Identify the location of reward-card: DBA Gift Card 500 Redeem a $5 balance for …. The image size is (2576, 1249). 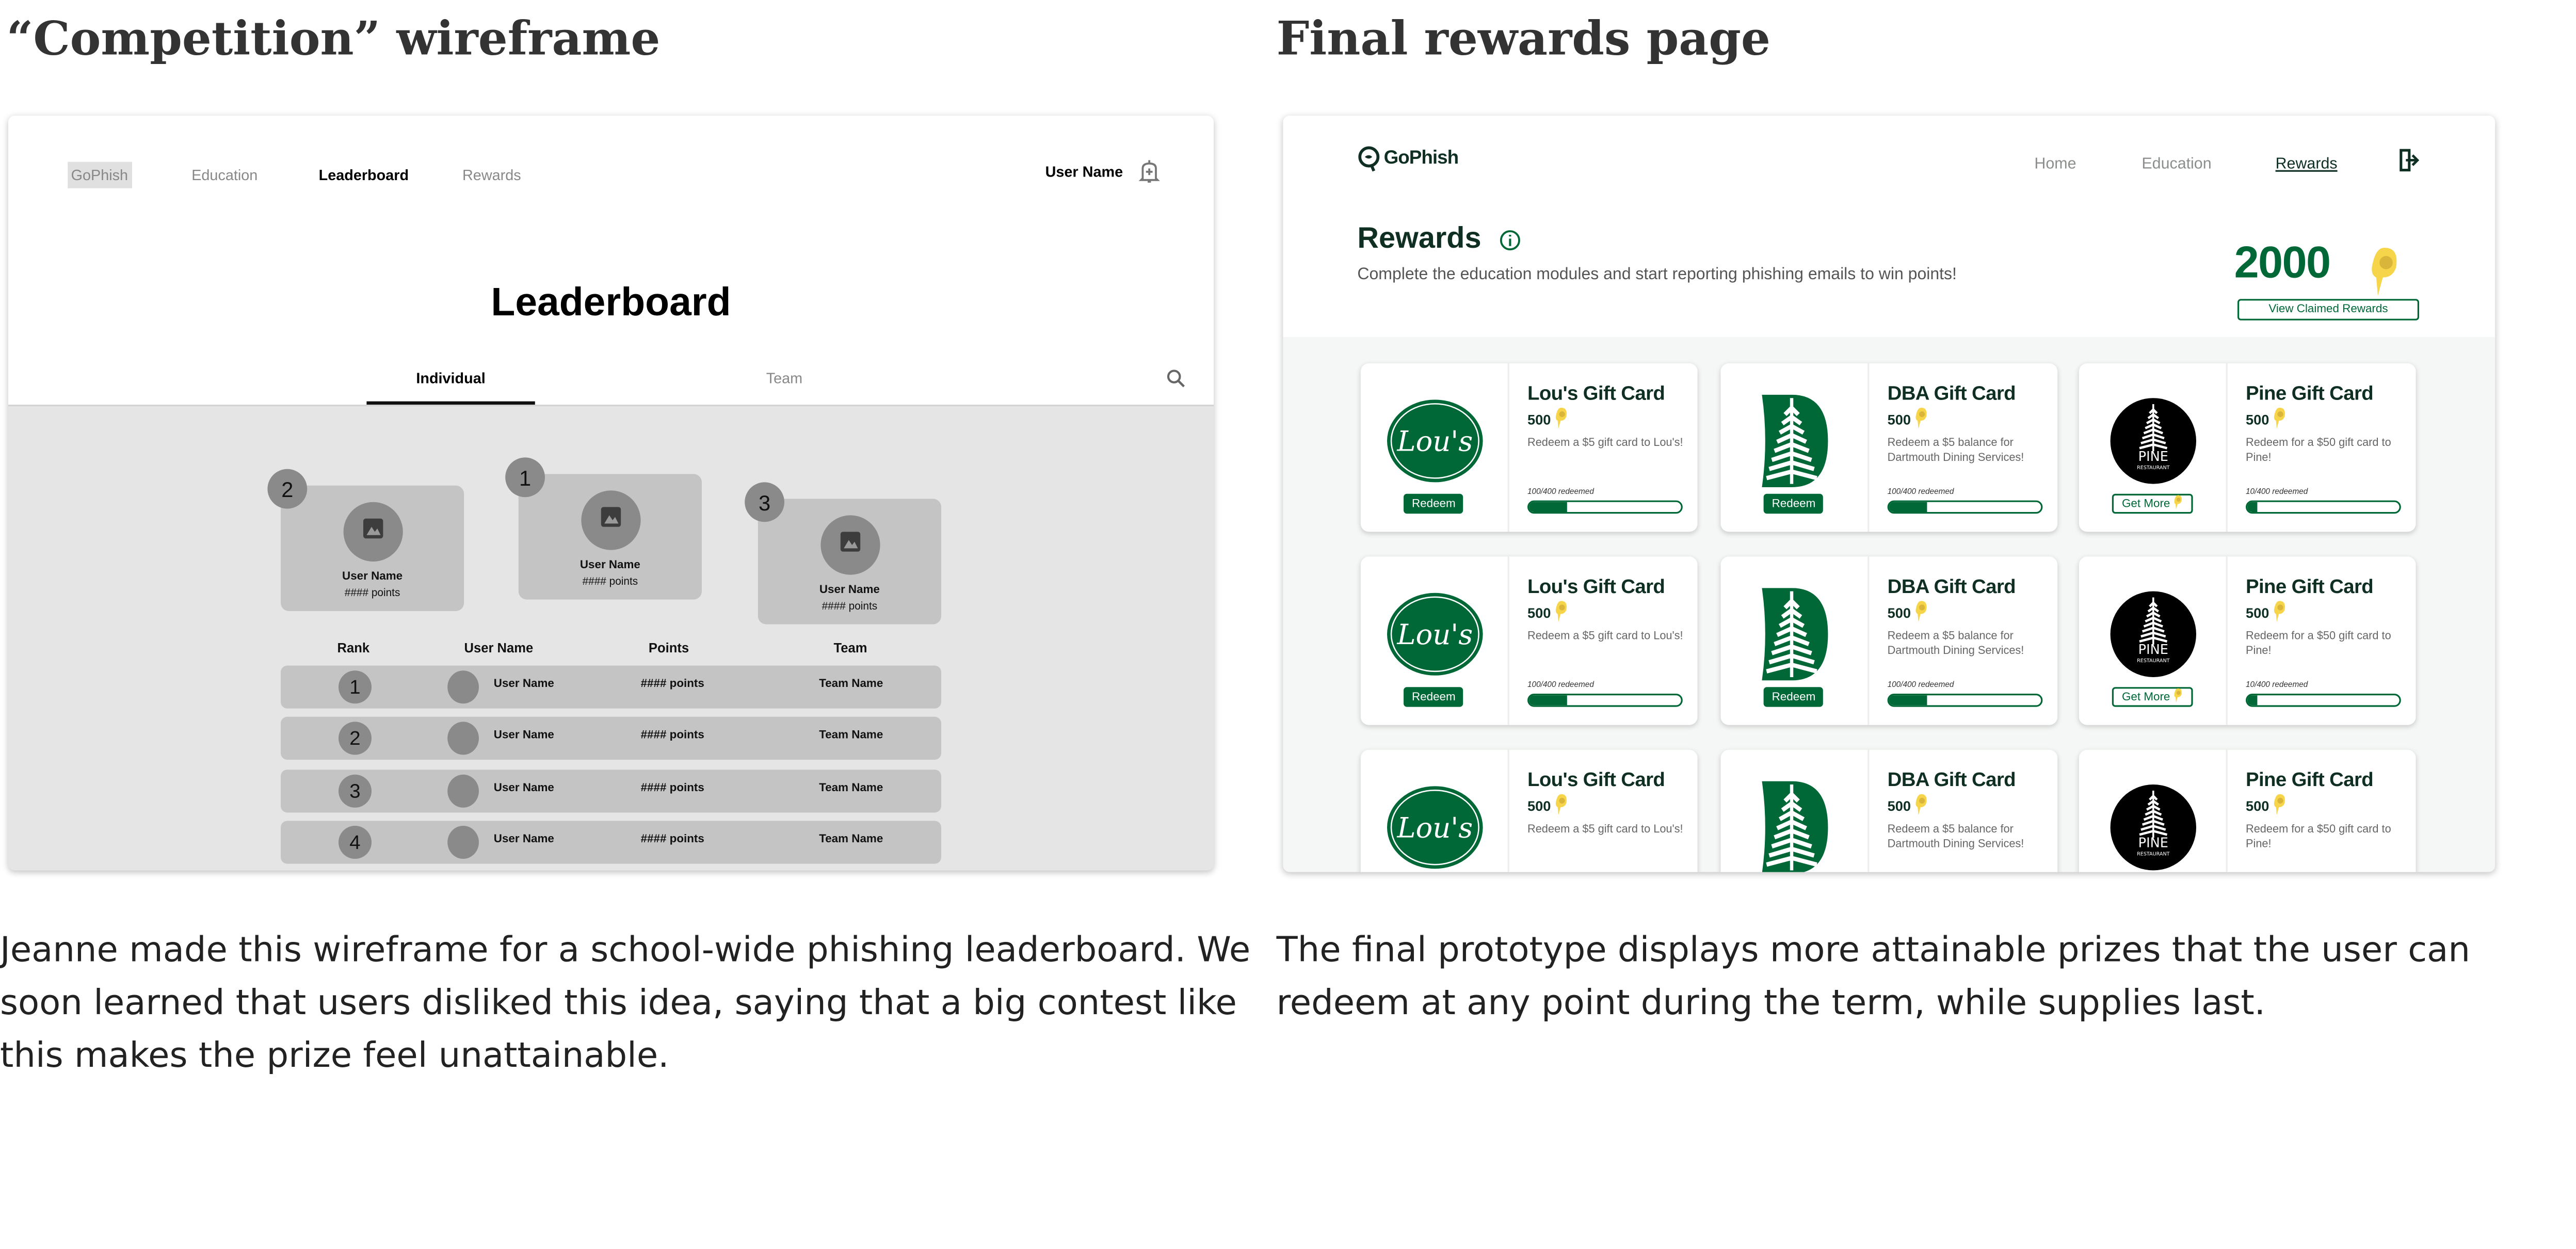
(1889, 810).